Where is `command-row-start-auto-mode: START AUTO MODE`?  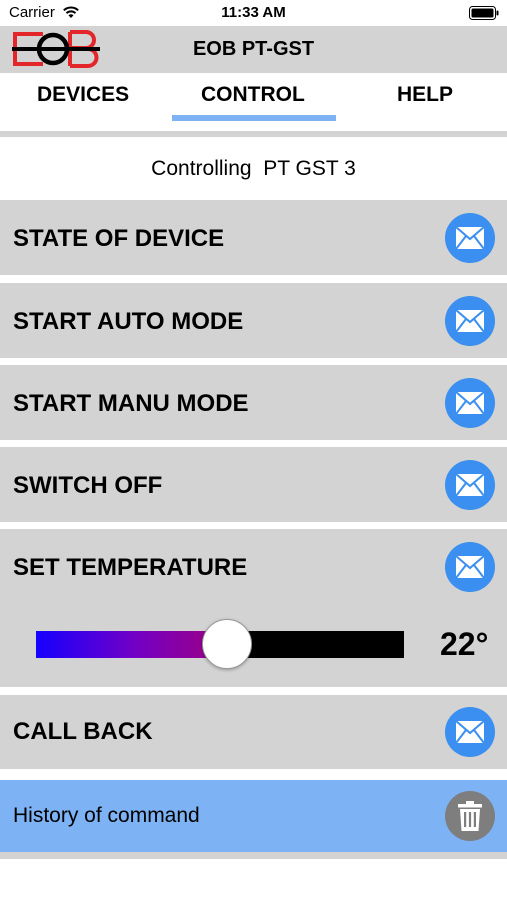
command-row-start-auto-mode: START AUTO MODE is located at coordinates (253, 320).